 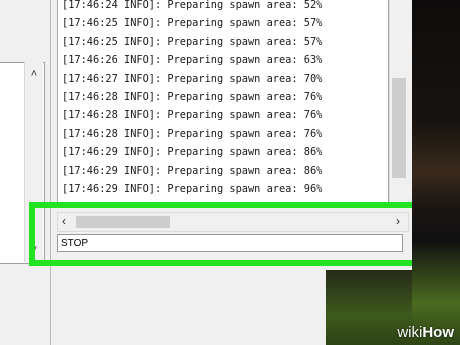 What do you see at coordinates (64, 221) in the screenshot?
I see `chevron-left-icon: ‹` at bounding box center [64, 221].